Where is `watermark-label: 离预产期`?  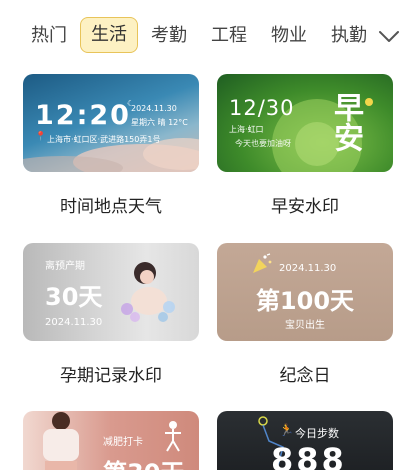
watermark-label: 离预产期 is located at coordinates (65, 266).